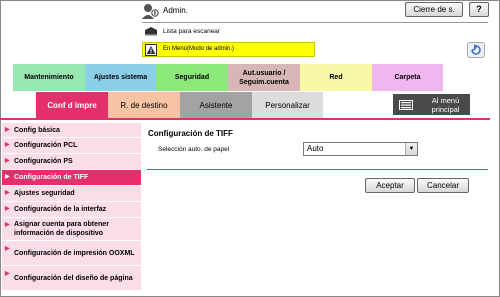  What do you see at coordinates (37, 130) in the screenshot?
I see `sidebar-item-label: Config básica` at bounding box center [37, 130].